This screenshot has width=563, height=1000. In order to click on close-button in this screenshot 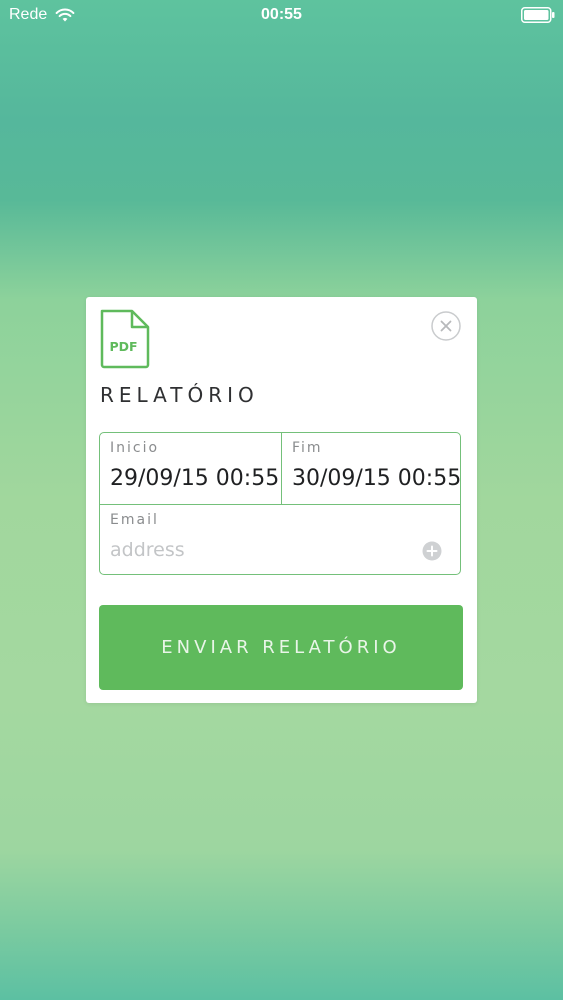, I will do `click(446, 326)`.